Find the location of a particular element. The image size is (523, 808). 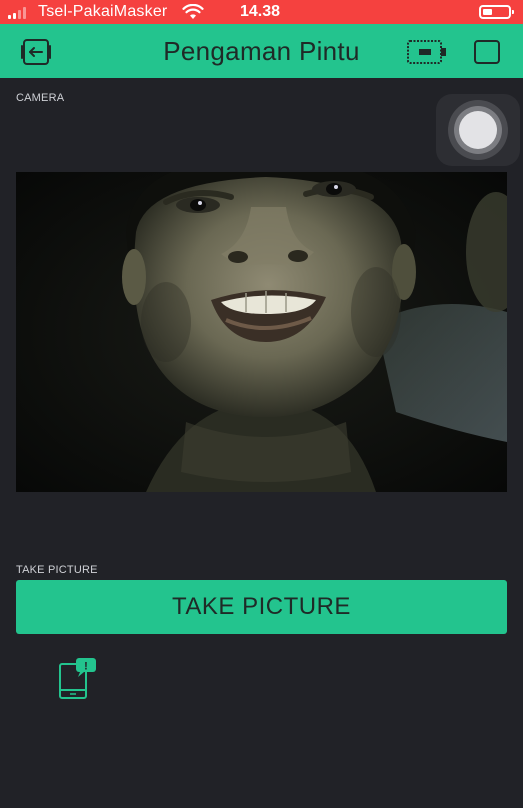

status-bar: Tsel-PakaiMasker 14.38 is located at coordinates (261, 12).